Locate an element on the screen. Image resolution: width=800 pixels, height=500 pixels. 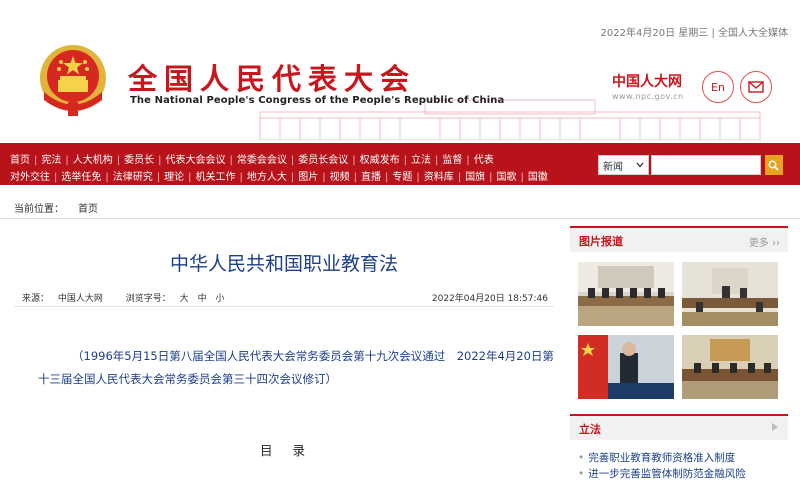
search-icon is located at coordinates (773, 165).